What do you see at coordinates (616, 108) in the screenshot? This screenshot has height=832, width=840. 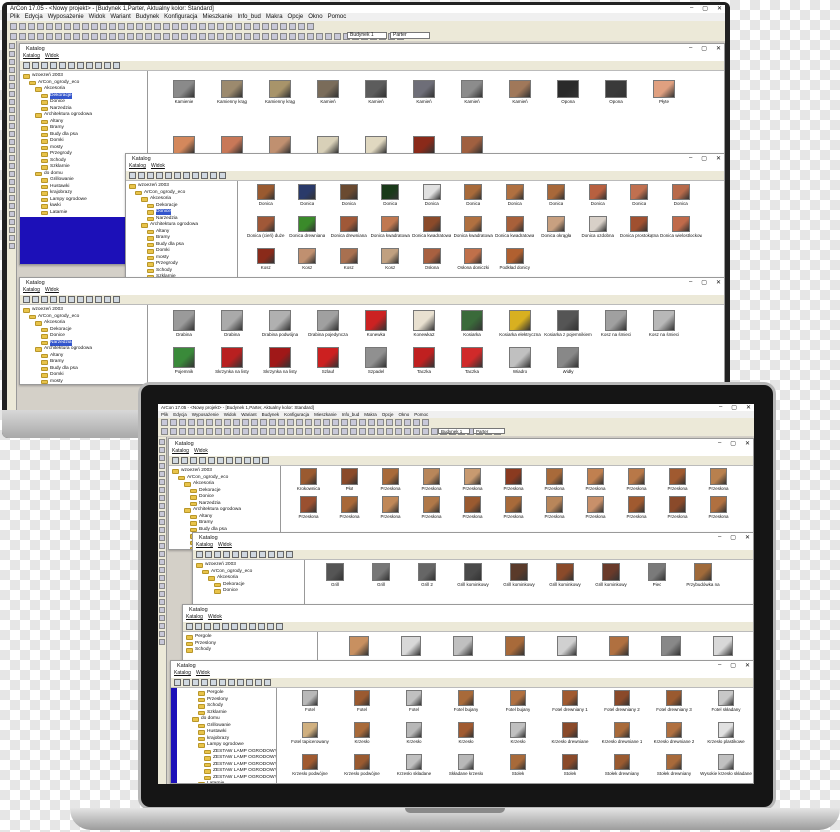 I see `catalog-item: Opona` at bounding box center [616, 108].